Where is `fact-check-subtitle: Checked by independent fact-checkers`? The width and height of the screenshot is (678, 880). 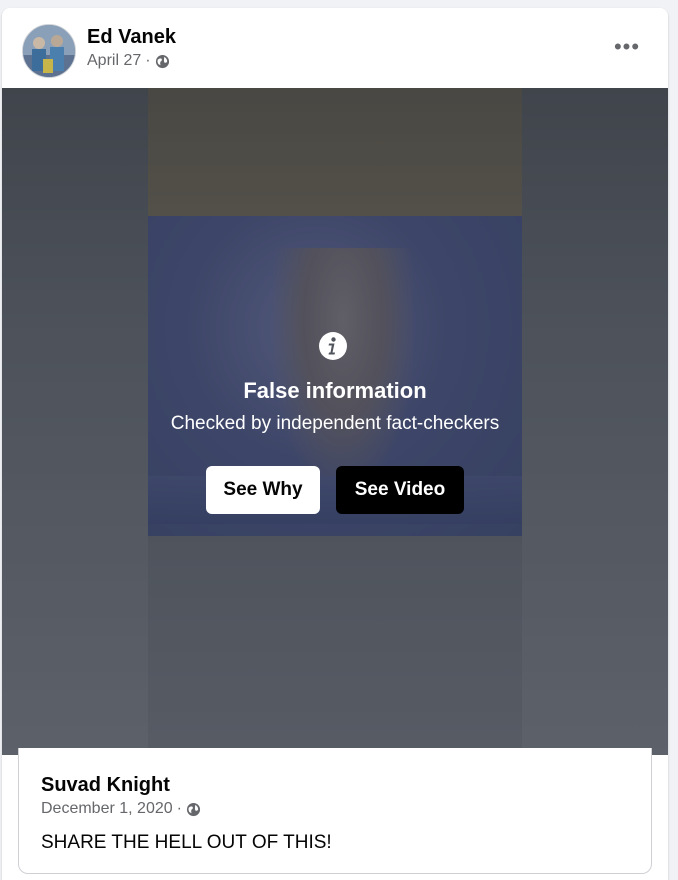 fact-check-subtitle: Checked by independent fact-checkers is located at coordinates (335, 423).